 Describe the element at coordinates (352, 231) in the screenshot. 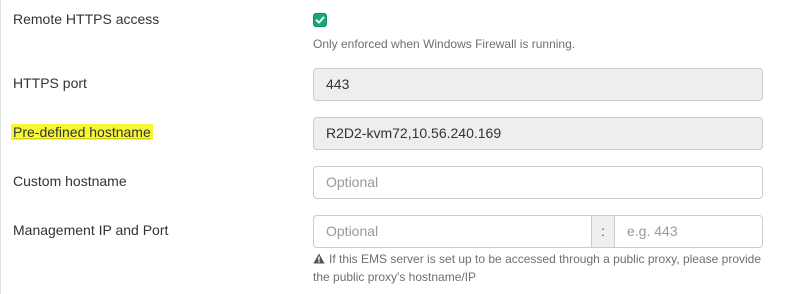

I see `management-ip-placeholder: Optional` at that location.